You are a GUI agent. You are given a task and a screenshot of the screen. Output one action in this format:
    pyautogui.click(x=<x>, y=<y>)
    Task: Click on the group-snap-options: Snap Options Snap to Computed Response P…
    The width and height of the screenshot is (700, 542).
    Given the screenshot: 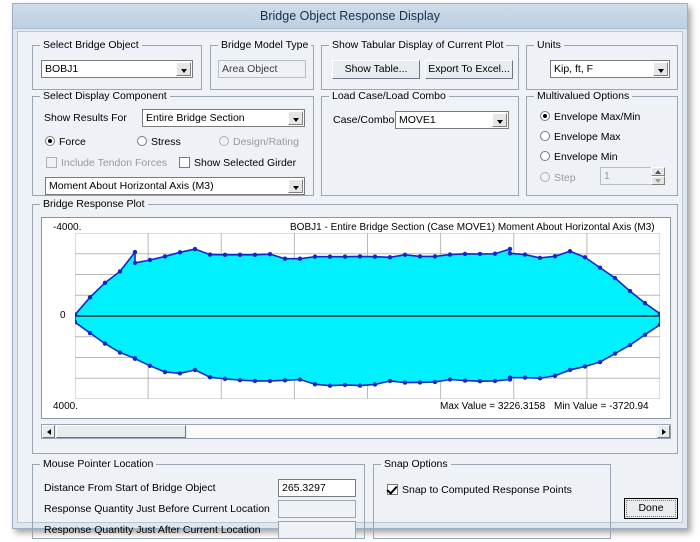 What is the action you would take?
    pyautogui.click(x=492, y=498)
    